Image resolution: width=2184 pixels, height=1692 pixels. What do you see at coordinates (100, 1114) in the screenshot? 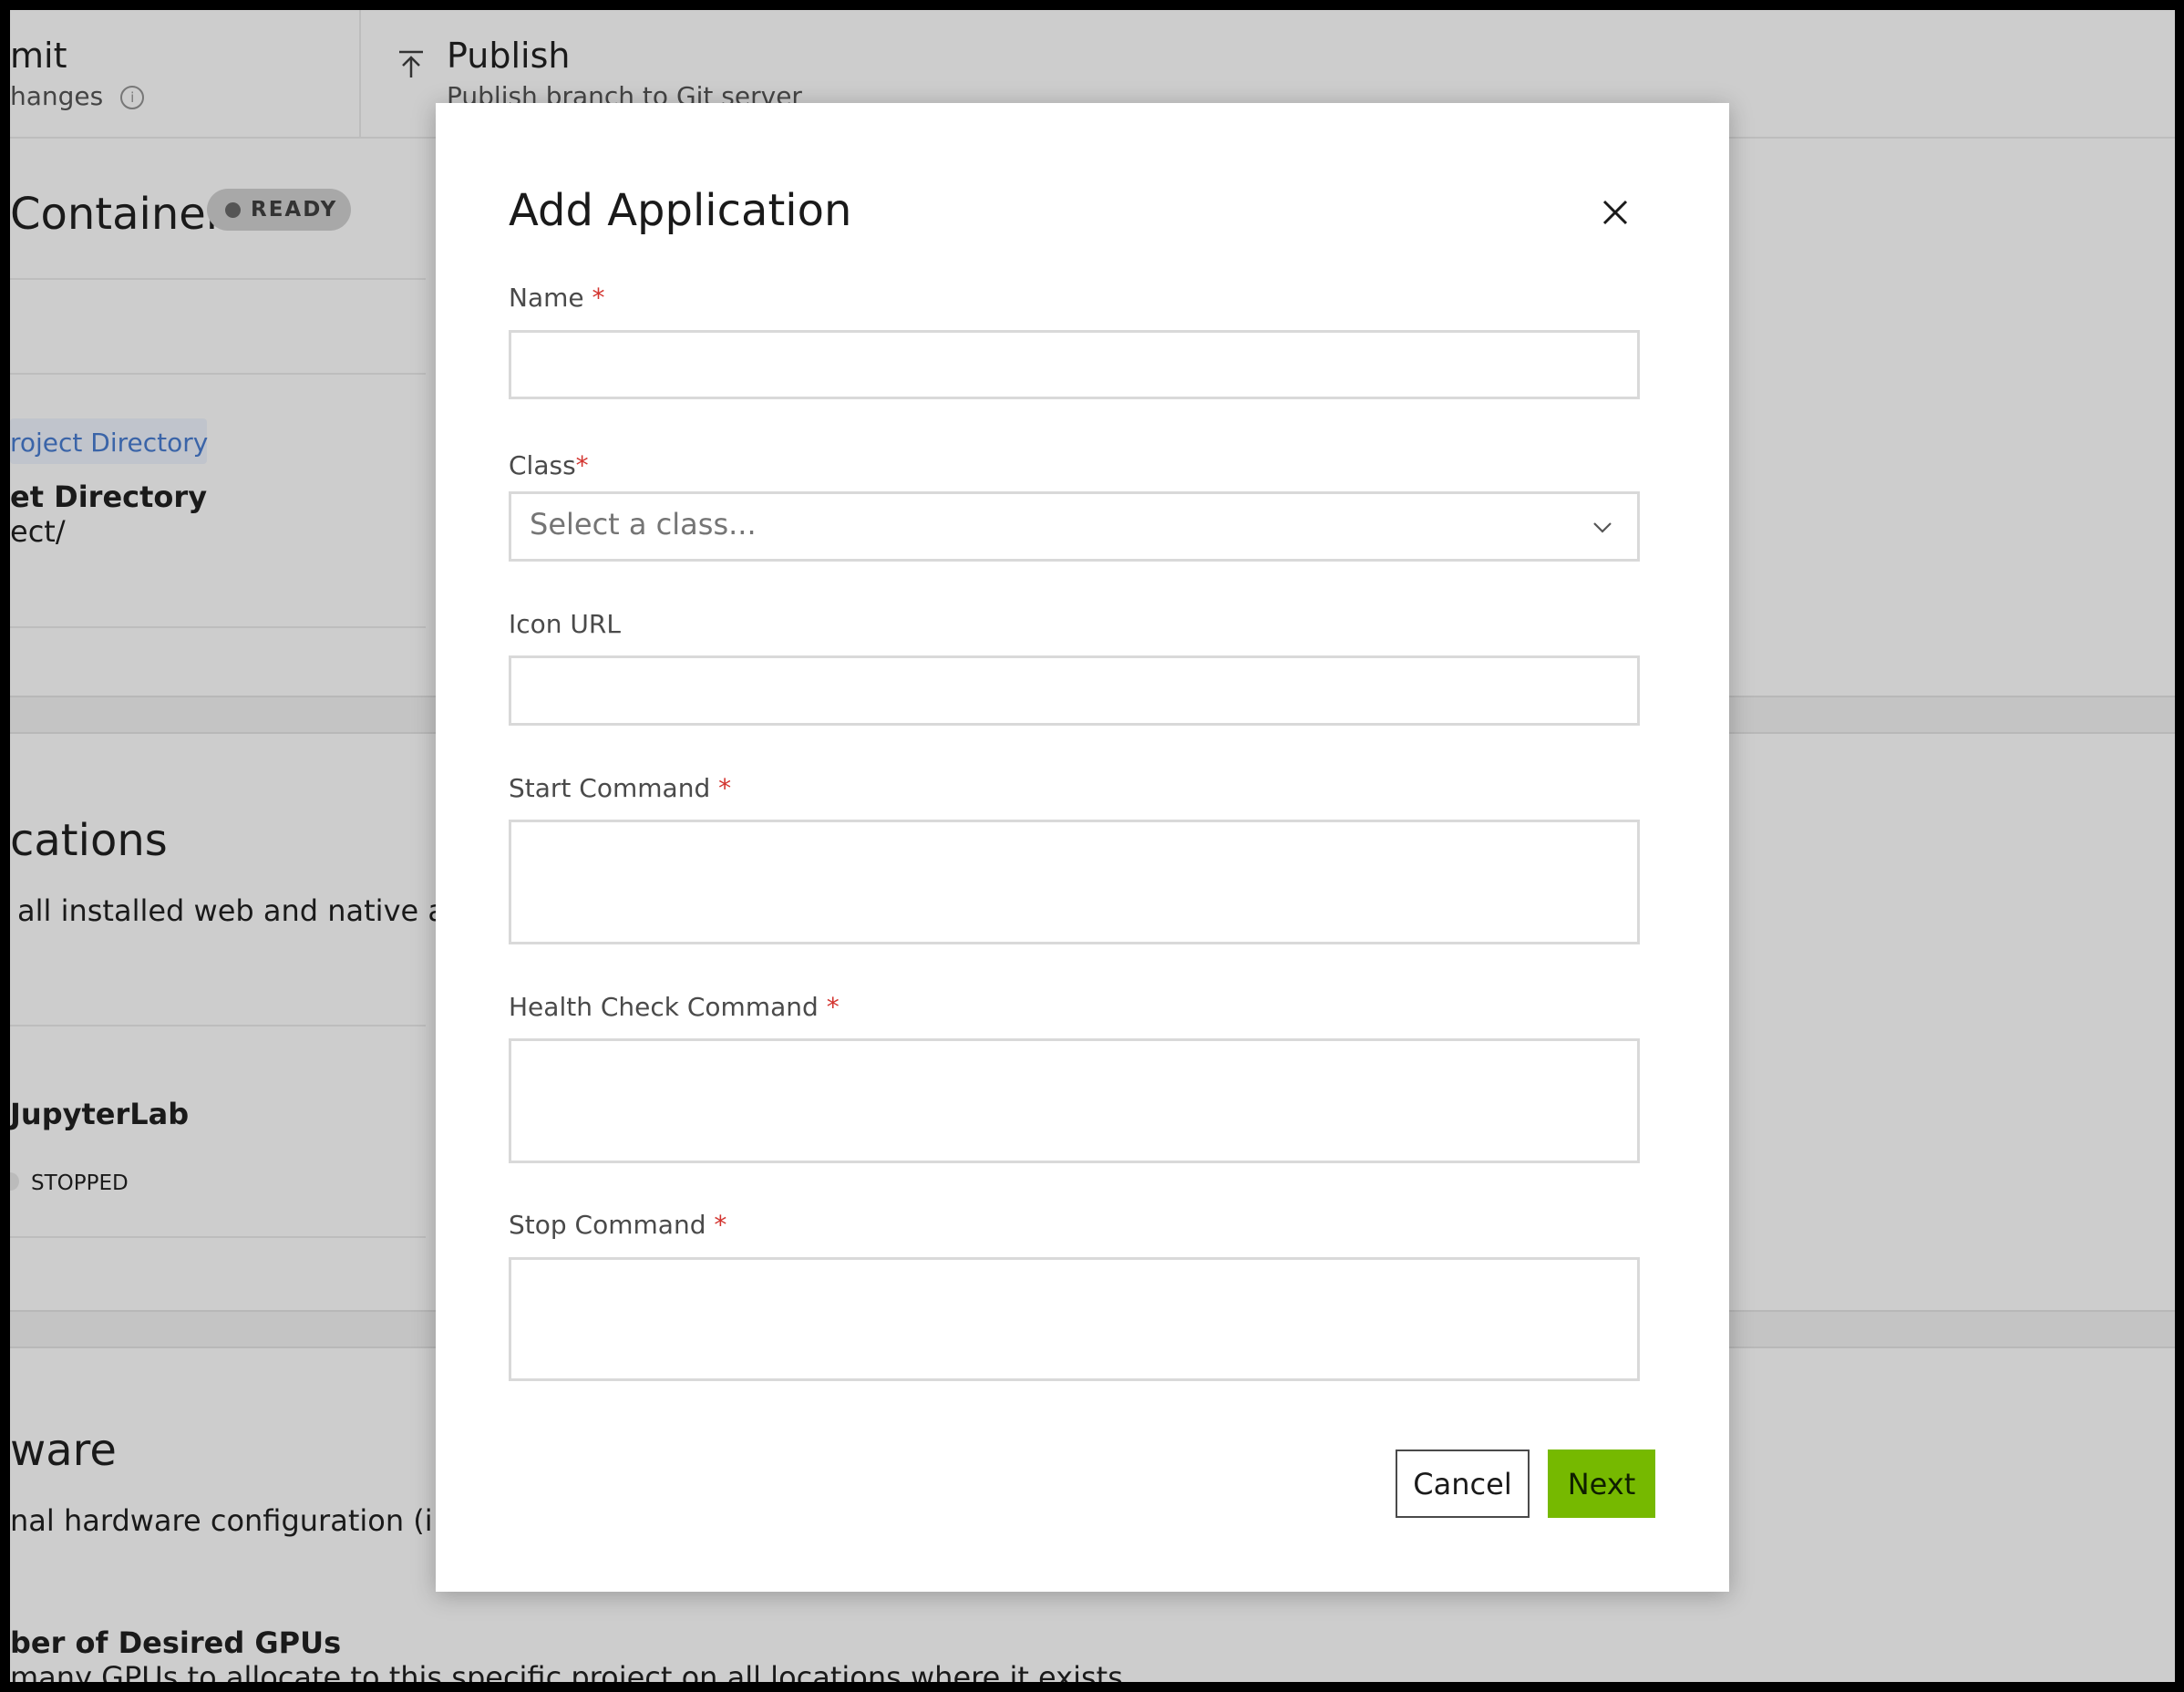
I see `app-item-name: JupyterLab` at bounding box center [100, 1114].